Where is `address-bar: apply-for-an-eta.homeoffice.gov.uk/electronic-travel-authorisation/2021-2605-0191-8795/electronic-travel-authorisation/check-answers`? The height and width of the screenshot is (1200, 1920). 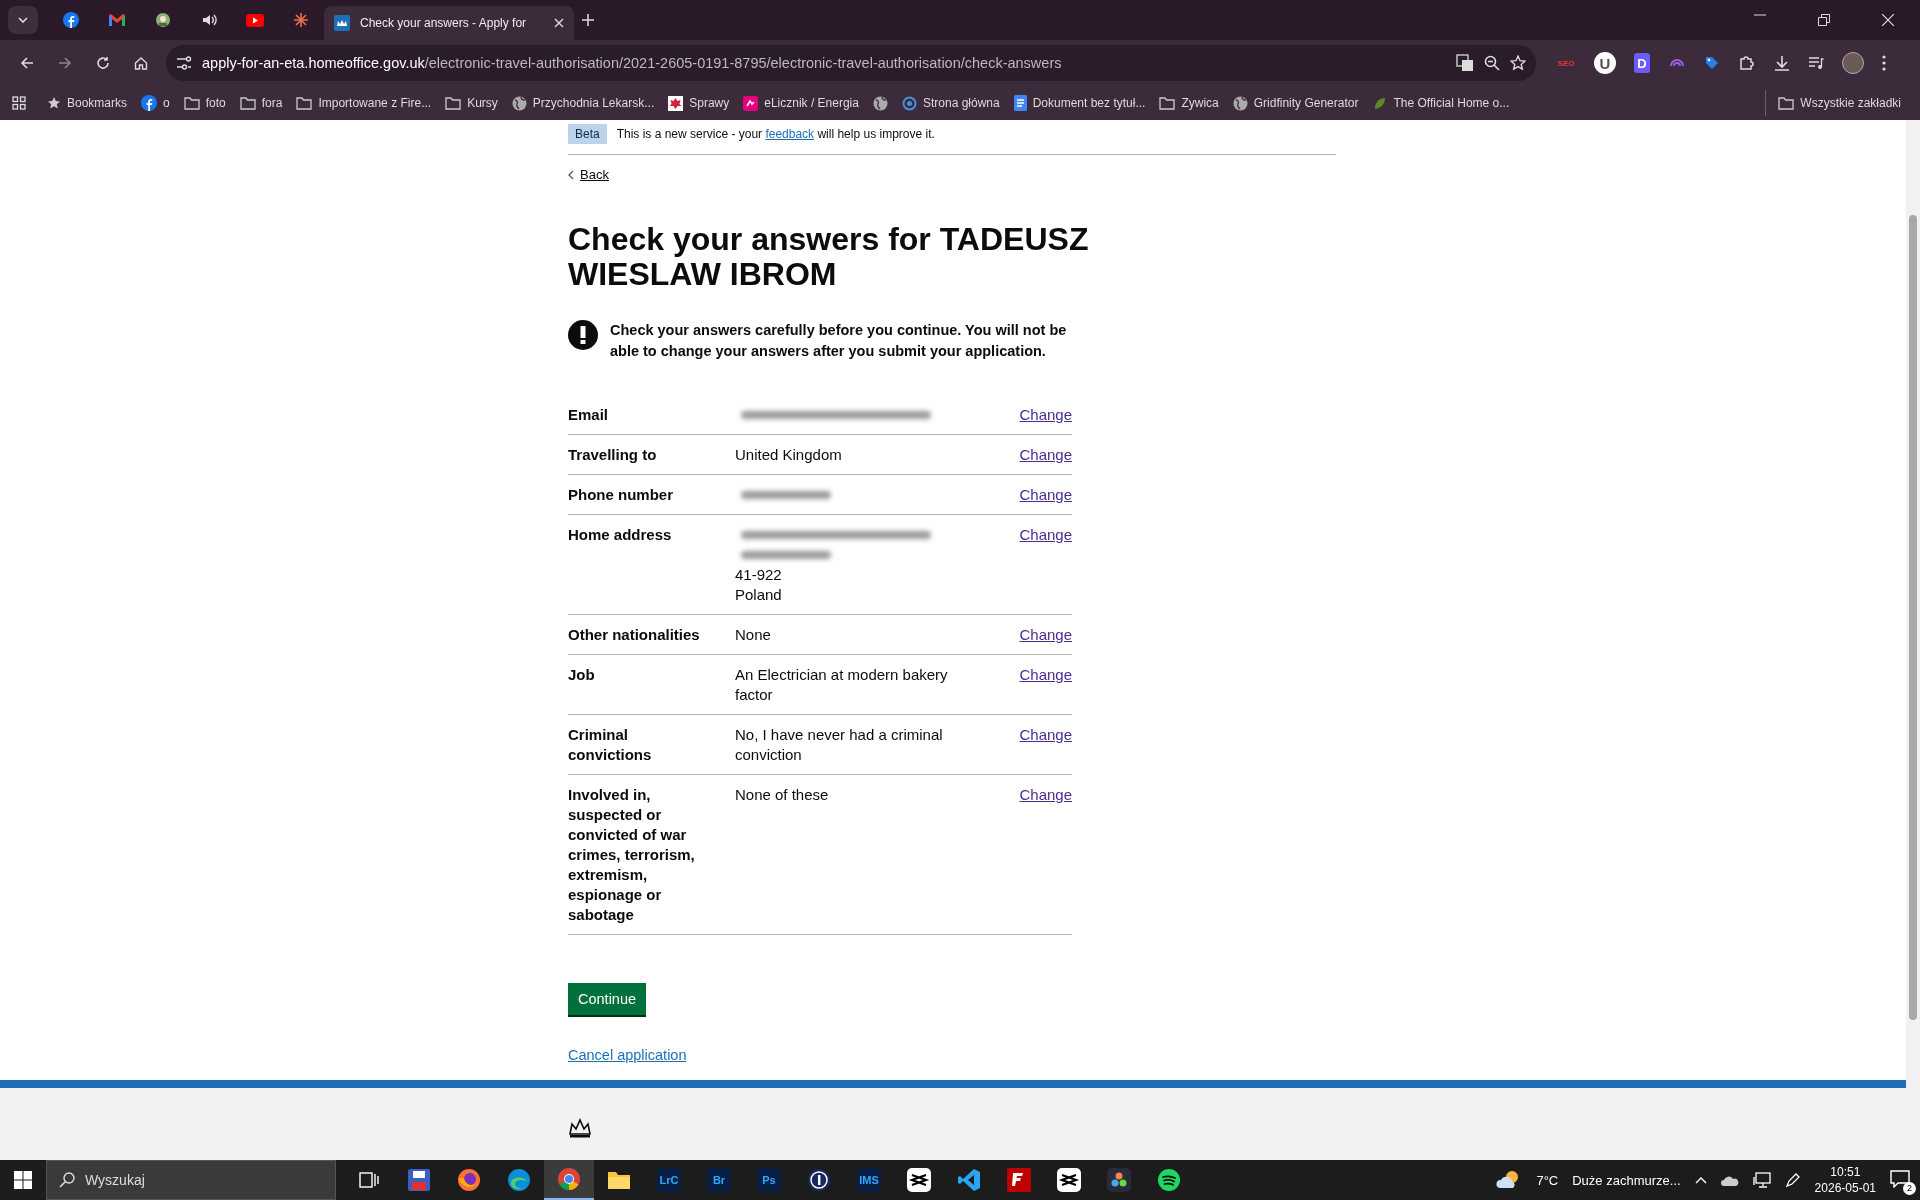
address-bar: apply-for-an-eta.homeoffice.gov.uk/electronic-travel-authorisation/2021-2605-0191-8795/electronic-travel-authorisation/check-answers is located at coordinates (851, 63).